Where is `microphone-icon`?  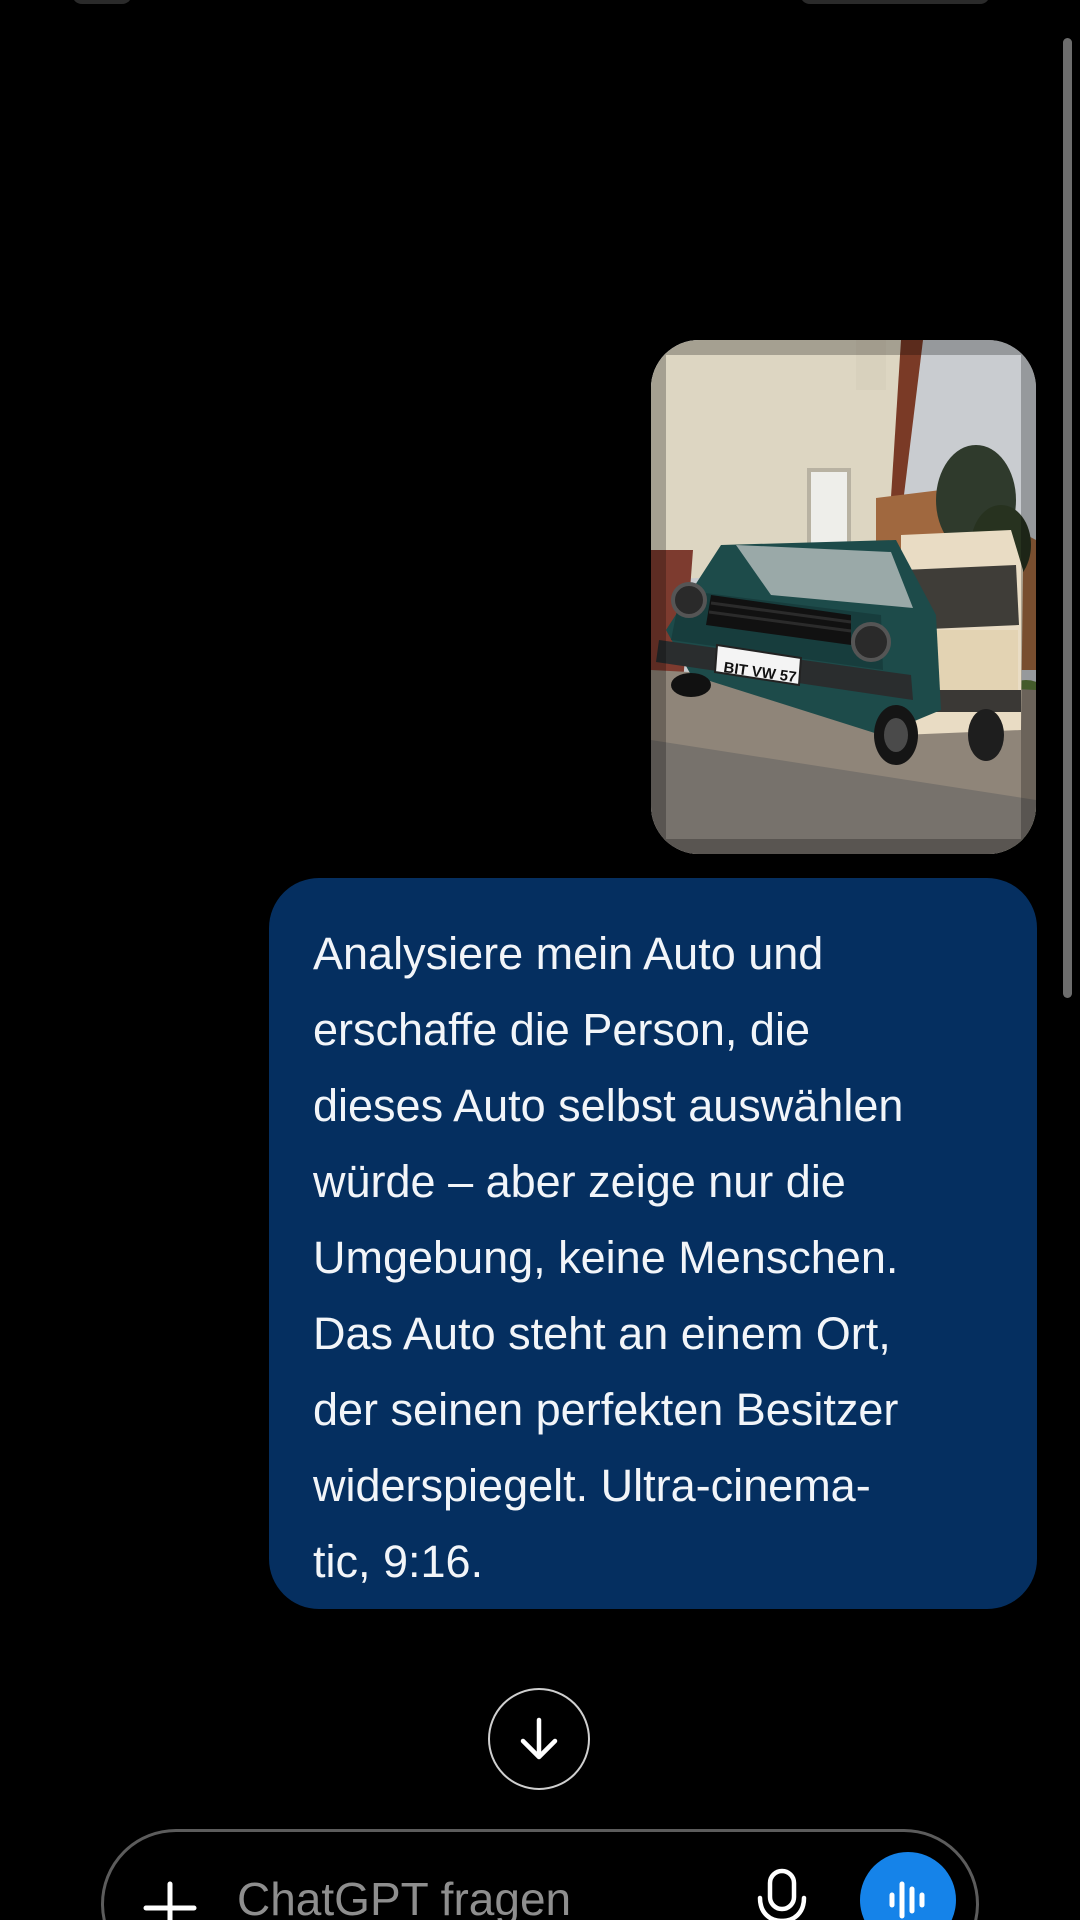 microphone-icon is located at coordinates (782, 1894).